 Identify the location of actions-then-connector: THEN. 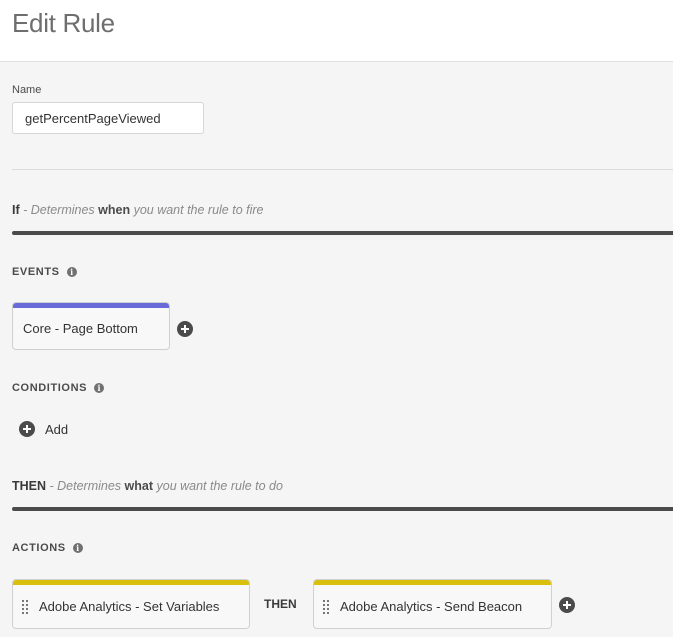
(280, 604).